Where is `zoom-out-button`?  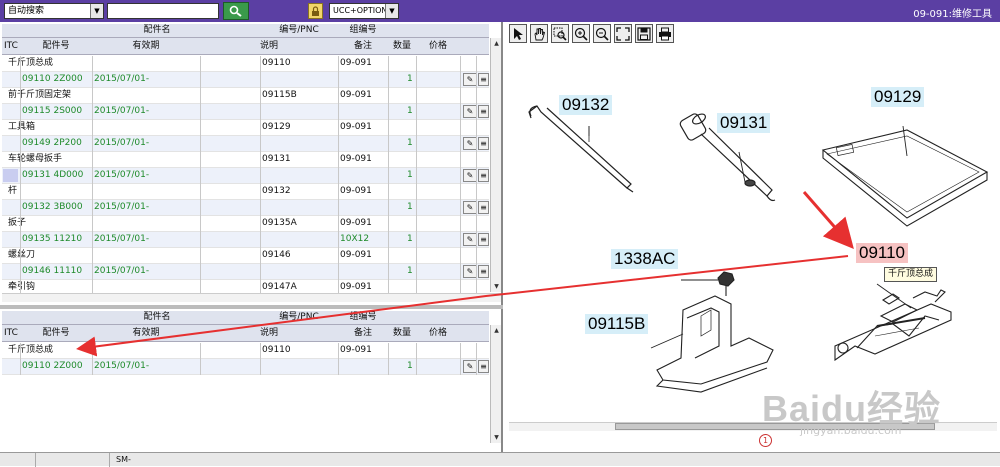
zoom-out-button is located at coordinates (602, 33).